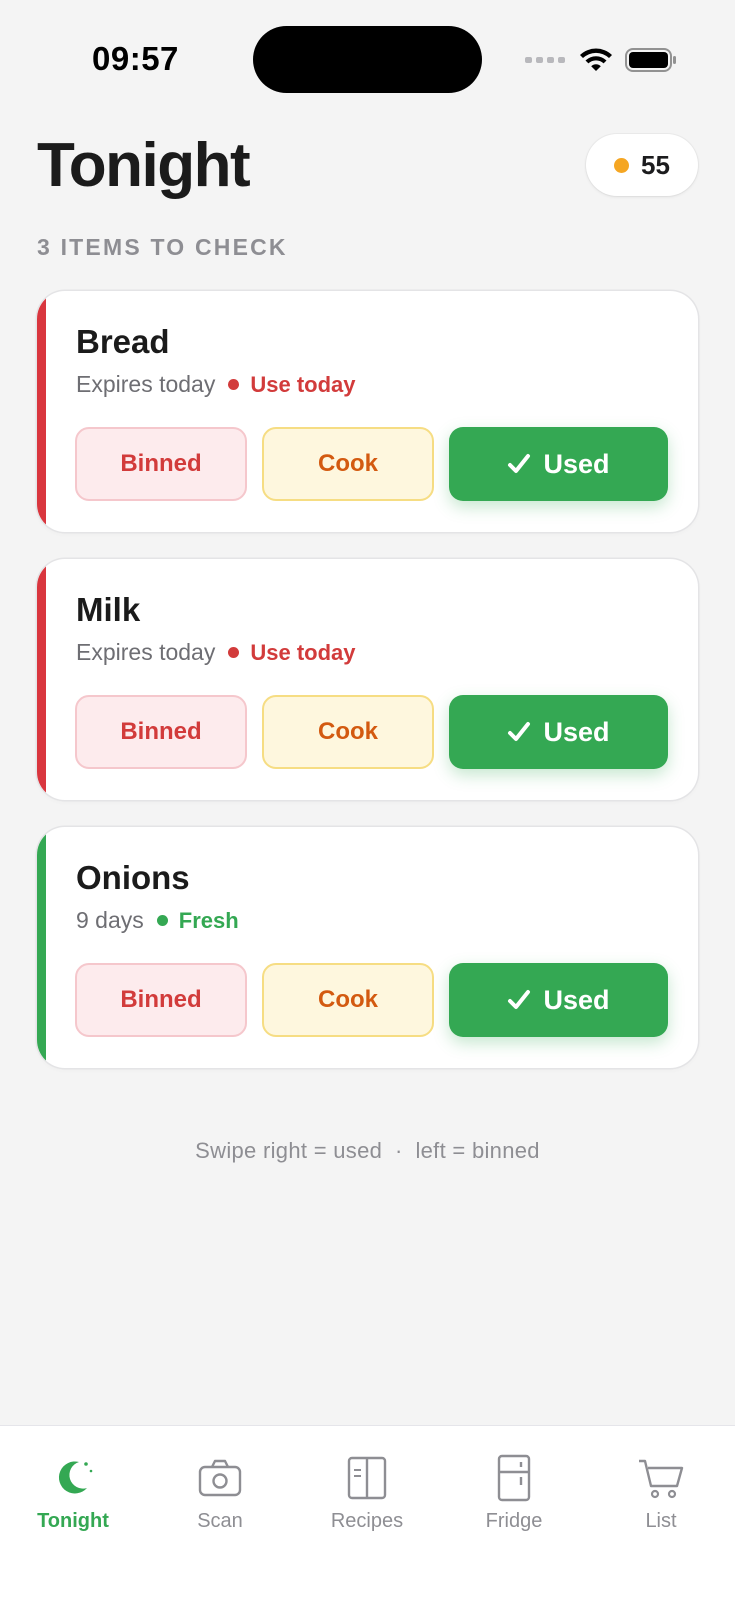  Describe the element at coordinates (144, 165) in the screenshot. I see `page-title: Tonight` at that location.